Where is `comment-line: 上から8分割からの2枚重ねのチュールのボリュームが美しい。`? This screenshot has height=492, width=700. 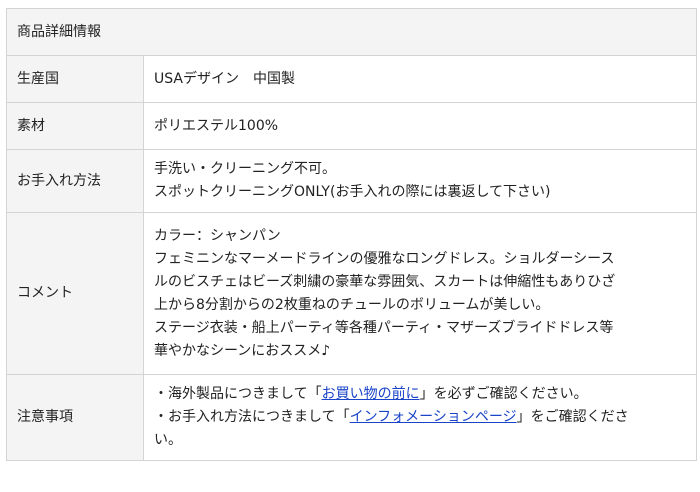
comment-line: 上から8分割からの2枚重ねのチュールのボリュームが美しい。 is located at coordinates (352, 304).